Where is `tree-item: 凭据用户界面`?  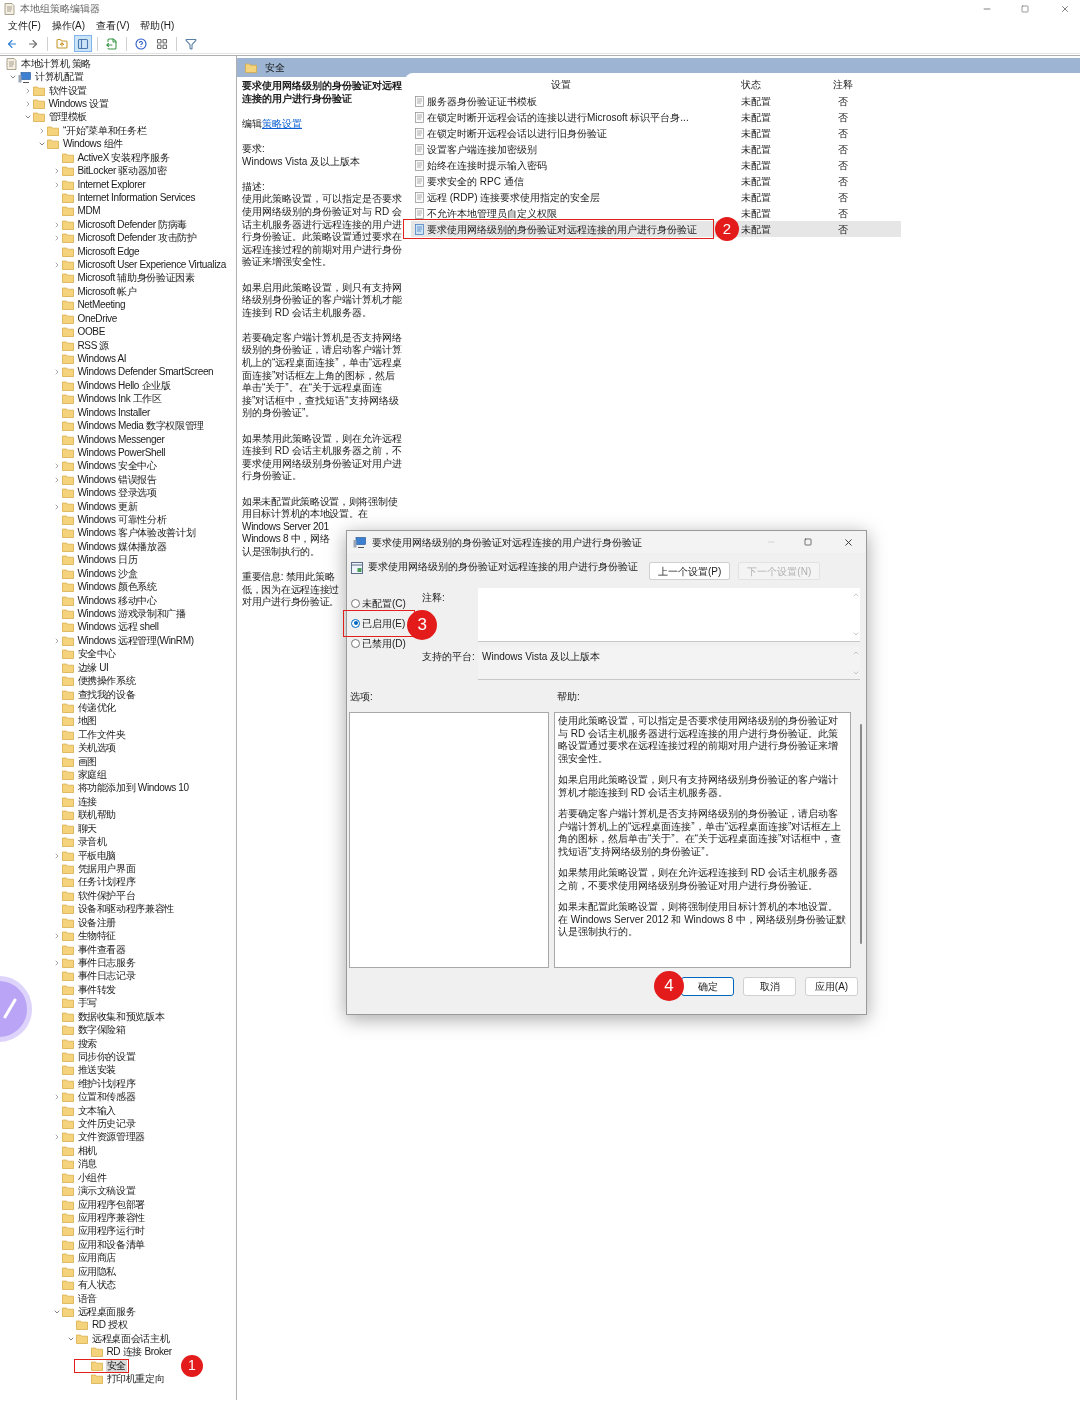
tree-item: 凭据用户界面 is located at coordinates (106, 869).